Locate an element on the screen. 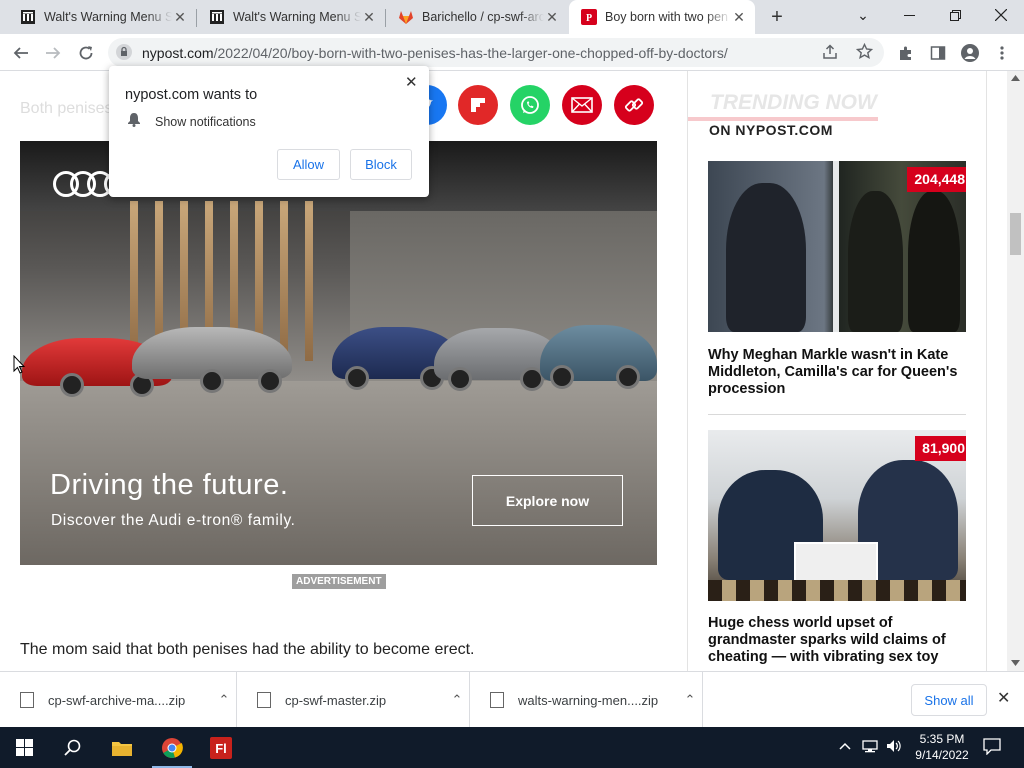 The height and width of the screenshot is (768, 1024). lock-icon is located at coordinates (124, 52).